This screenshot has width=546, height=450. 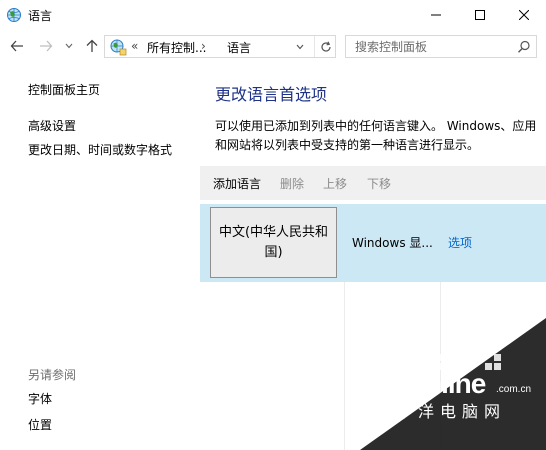 What do you see at coordinates (64, 89) in the screenshot?
I see `sidebar-link-control-panel-home: 控制面板主页` at bounding box center [64, 89].